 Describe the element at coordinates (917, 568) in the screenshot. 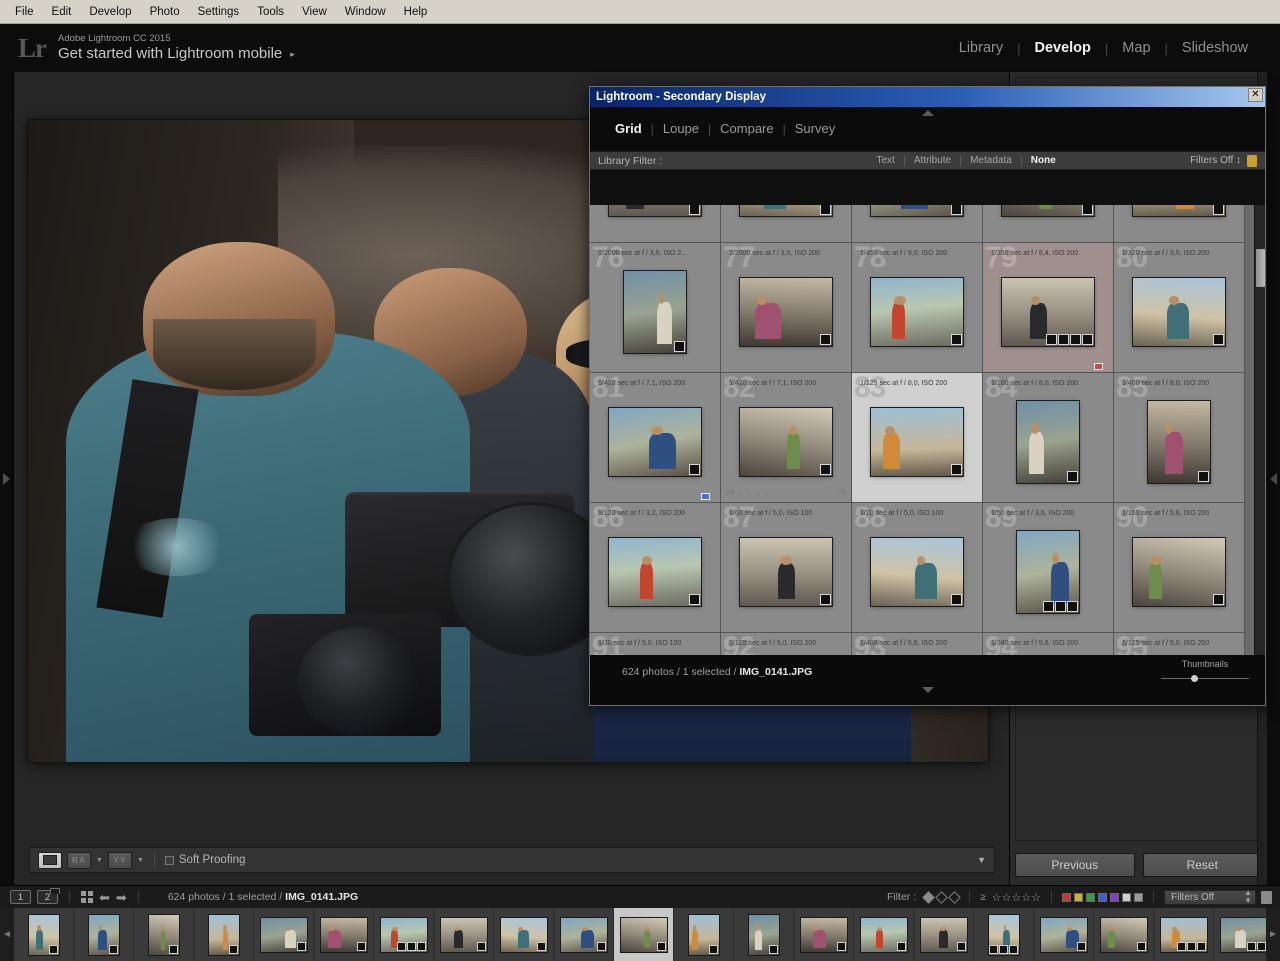

I see `grid-cell: 88 1/20 sec at f / 5,0, ISO 100` at that location.